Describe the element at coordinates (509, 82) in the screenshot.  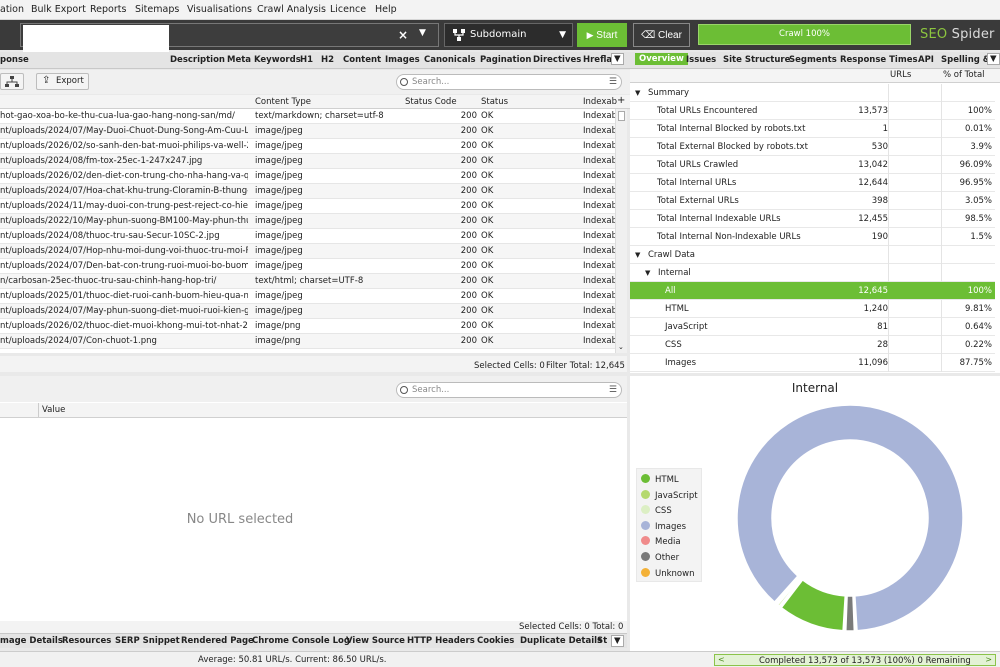
I see `grid-search: Search... ☰` at that location.